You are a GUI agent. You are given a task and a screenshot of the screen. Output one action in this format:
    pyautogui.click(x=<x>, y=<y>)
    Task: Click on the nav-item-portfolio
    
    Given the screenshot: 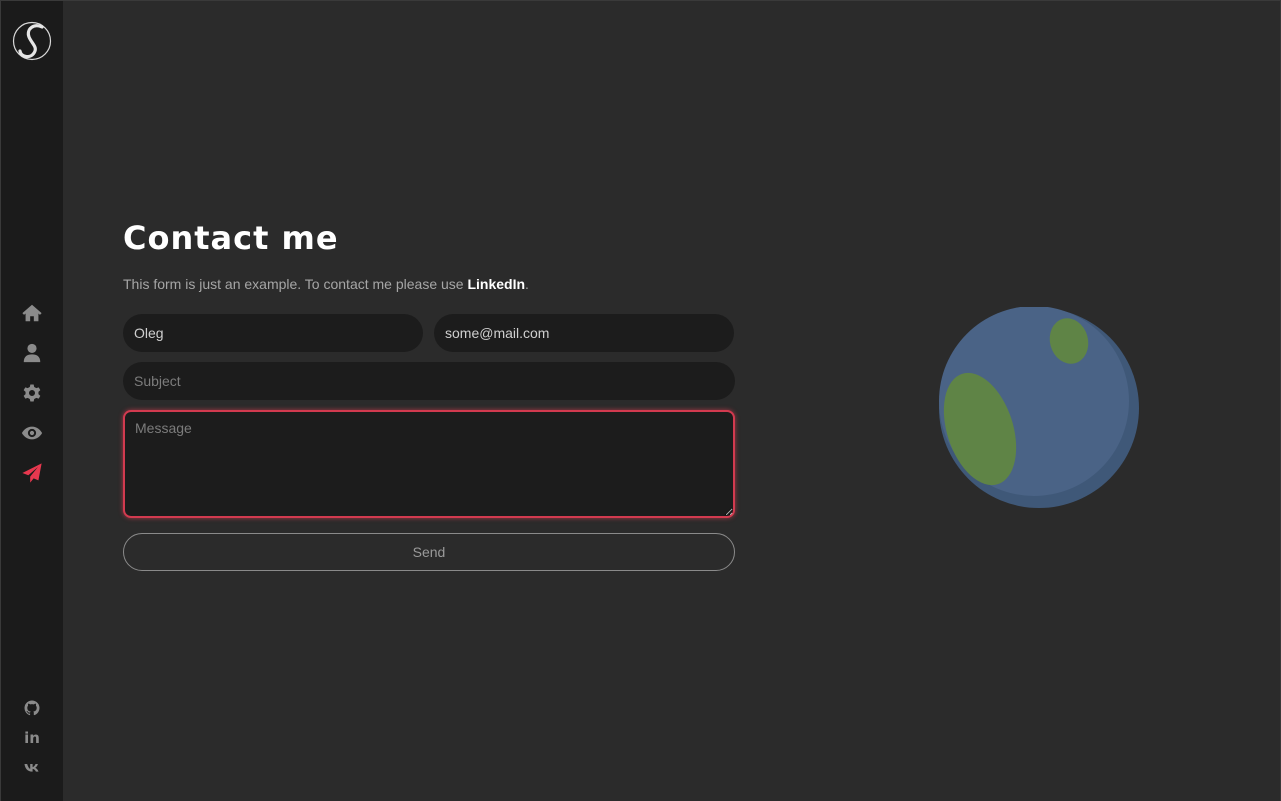 What is the action you would take?
    pyautogui.click(x=32, y=433)
    